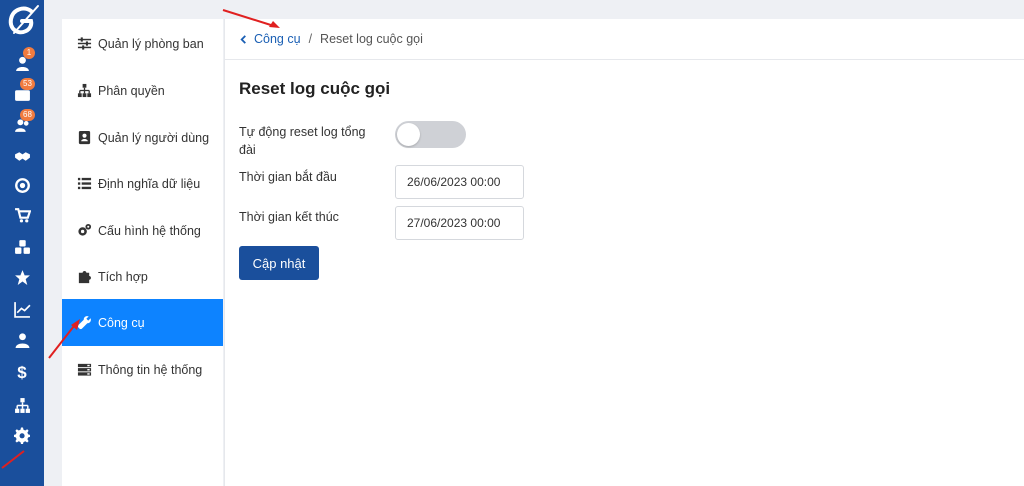 This screenshot has height=486, width=1024. Describe the element at coordinates (123, 276) in the screenshot. I see `menu-item-label: Tích hợp` at that location.